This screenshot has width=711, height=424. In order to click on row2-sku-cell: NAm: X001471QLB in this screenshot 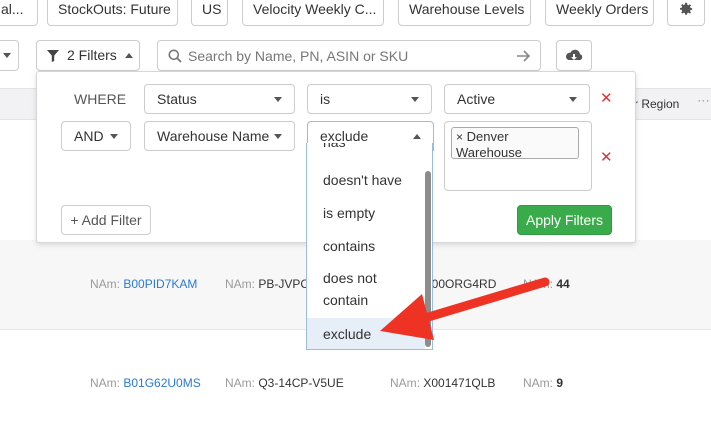, I will do `click(443, 383)`.